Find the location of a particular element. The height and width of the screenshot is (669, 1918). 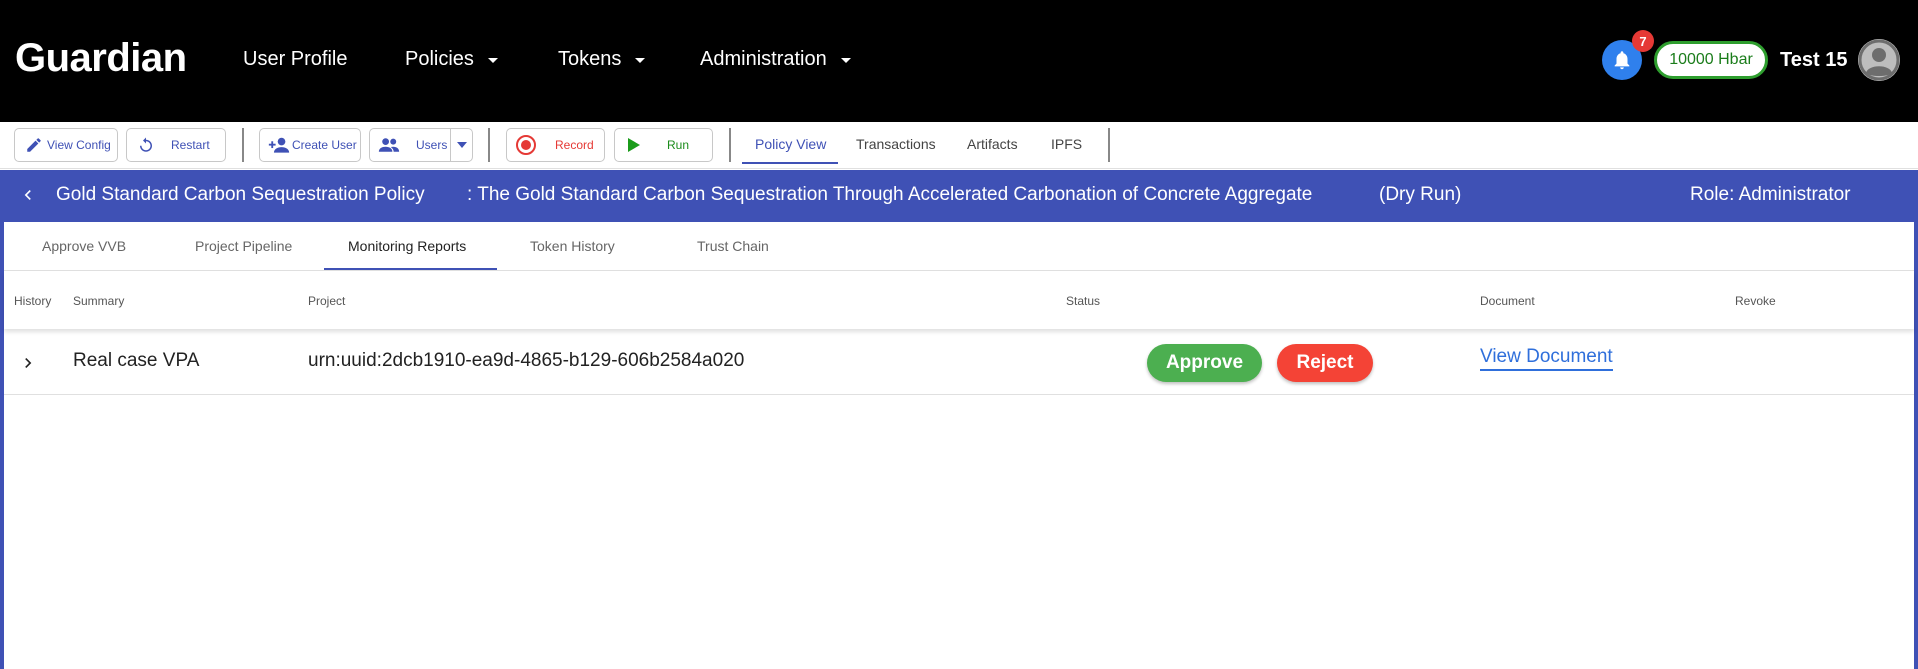

add-user-icon is located at coordinates (279, 145).